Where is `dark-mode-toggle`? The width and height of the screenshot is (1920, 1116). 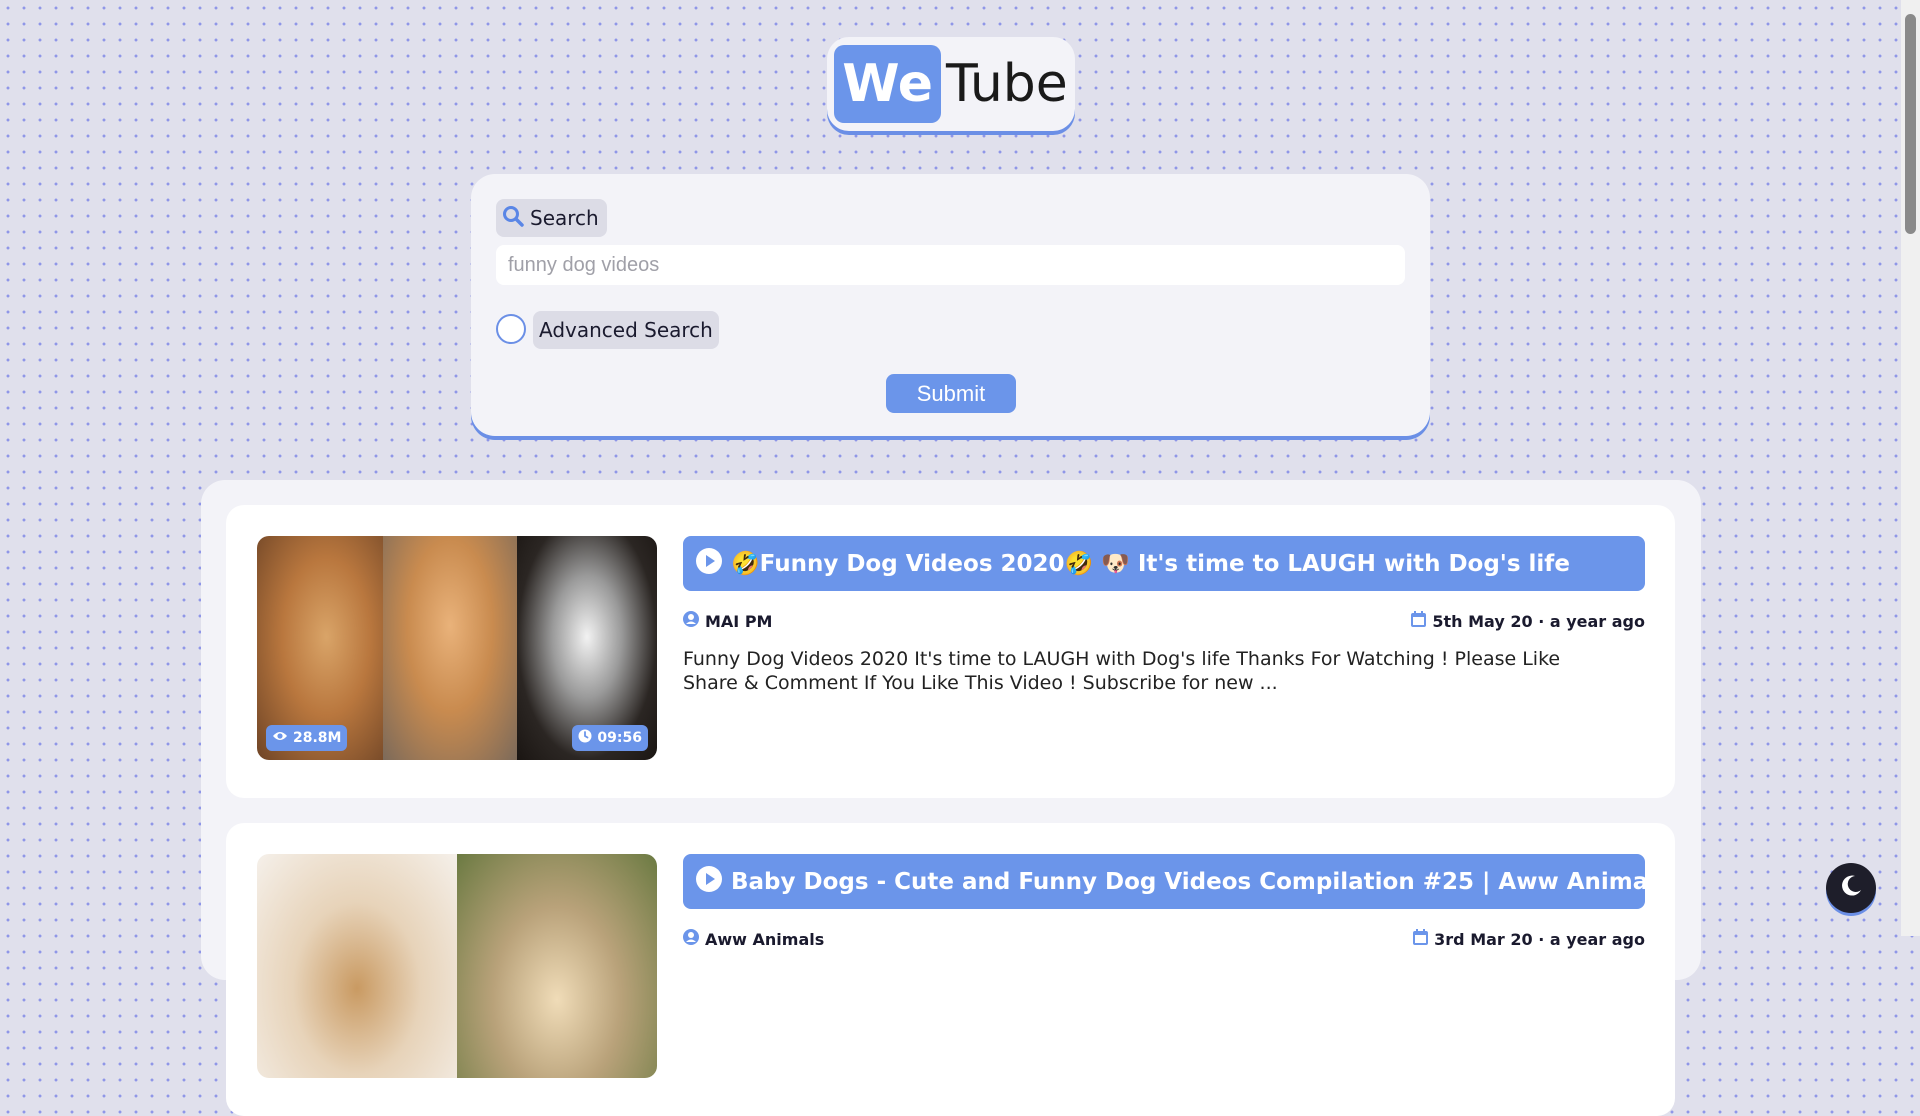
dark-mode-toggle is located at coordinates (1851, 888).